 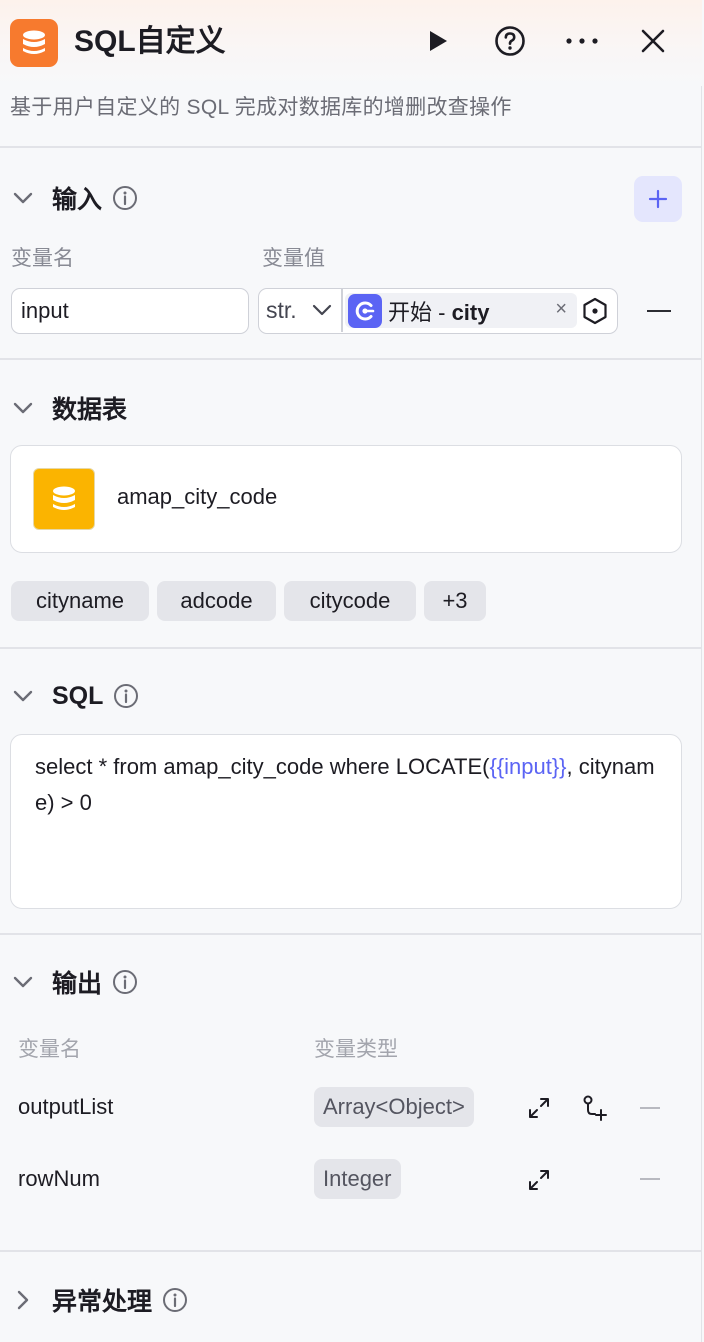 What do you see at coordinates (77, 200) in the screenshot?
I see `input-section-title: 输入` at bounding box center [77, 200].